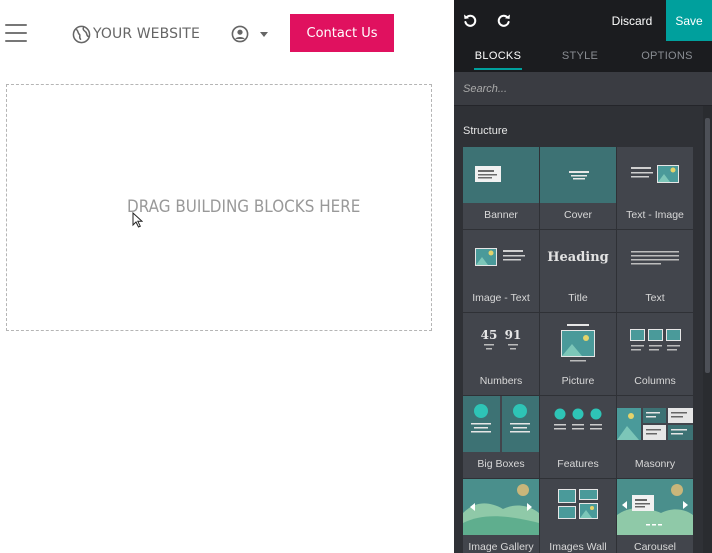 This screenshot has width=712, height=553. What do you see at coordinates (501, 341) in the screenshot?
I see `numbers-icon: 45 91` at bounding box center [501, 341].